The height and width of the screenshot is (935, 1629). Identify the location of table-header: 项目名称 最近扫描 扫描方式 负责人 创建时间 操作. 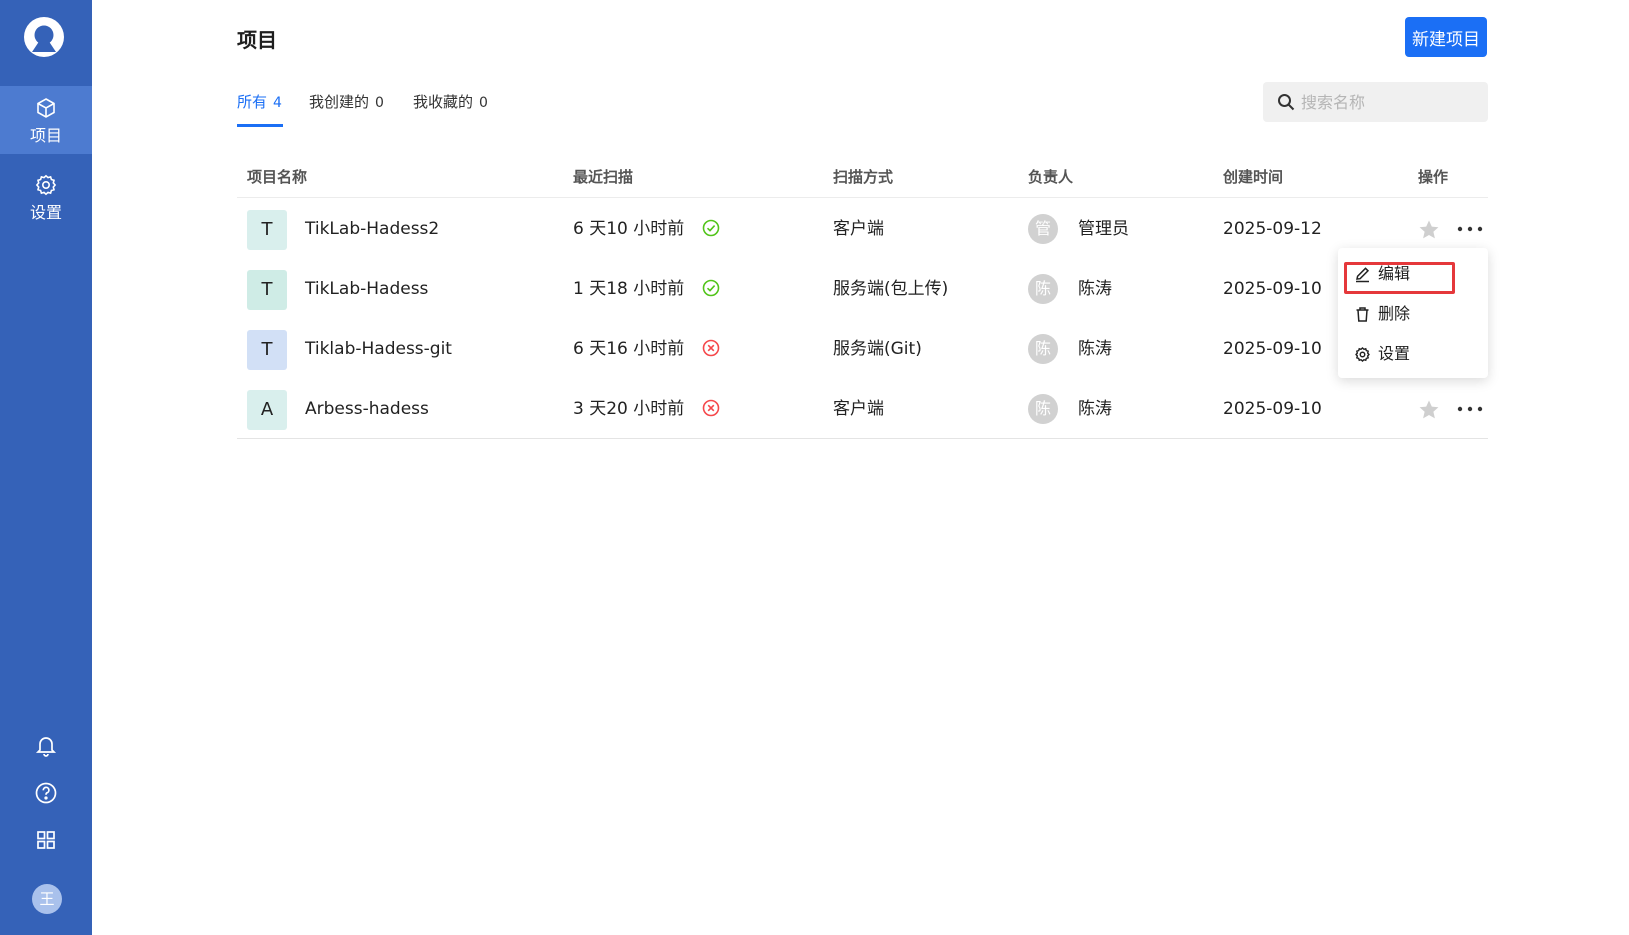
(862, 178).